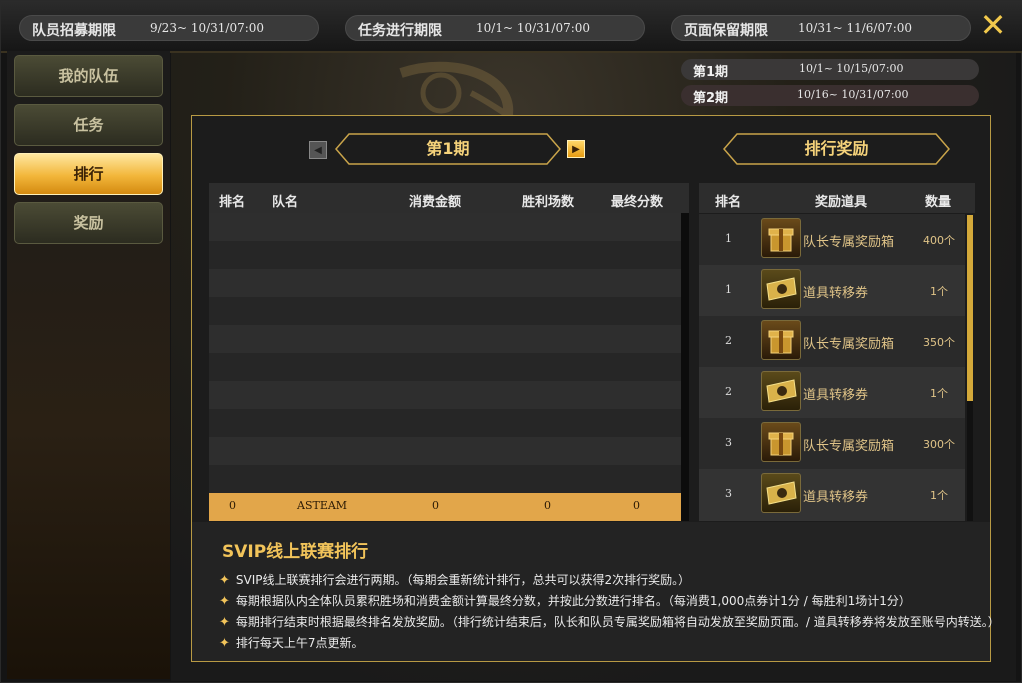 This screenshot has width=1022, height=683. What do you see at coordinates (445, 507) in the screenshot?
I see `my-team-row: 0 ASTEAM 0 0 0` at bounding box center [445, 507].